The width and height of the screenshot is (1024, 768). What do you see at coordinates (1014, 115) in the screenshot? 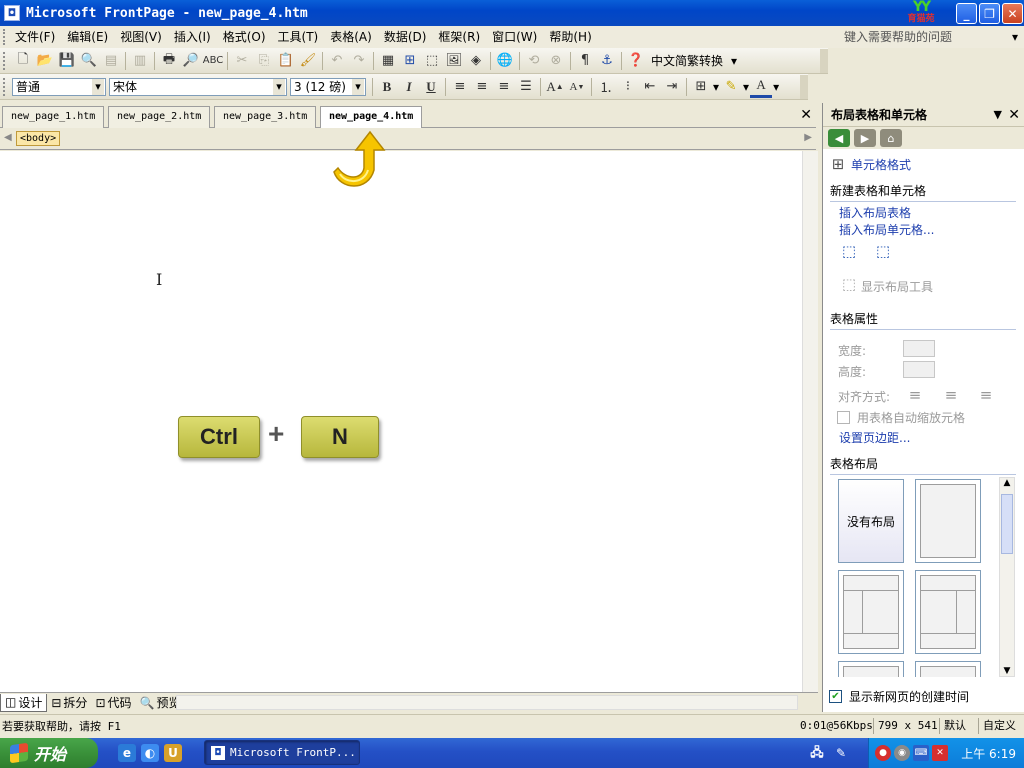
I see `task-pane-close-icon: ✕` at bounding box center [1014, 115].